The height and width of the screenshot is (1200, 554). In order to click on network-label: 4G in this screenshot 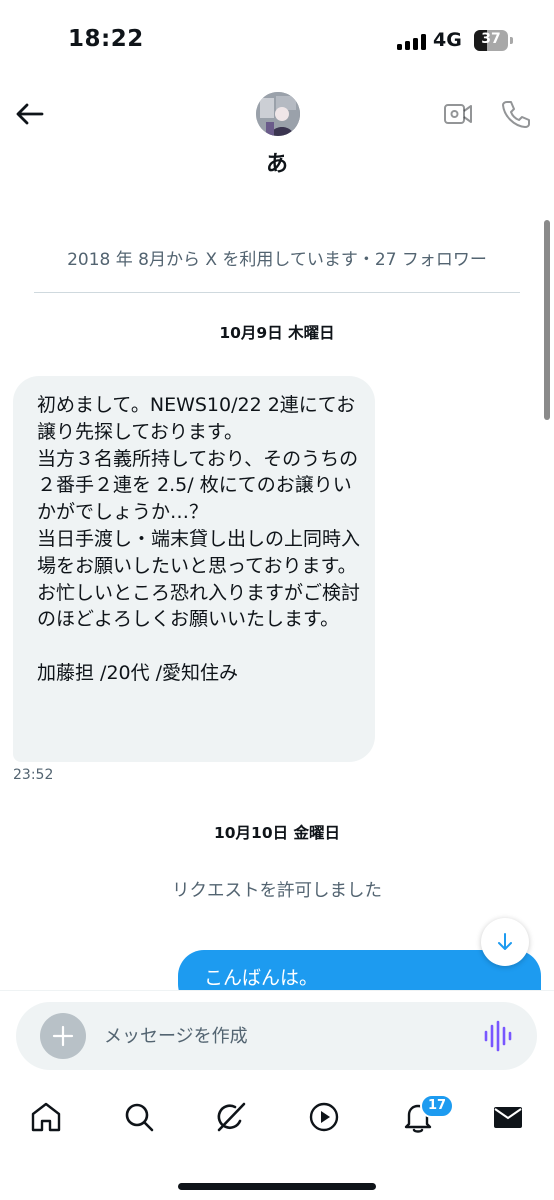, I will do `click(447, 40)`.